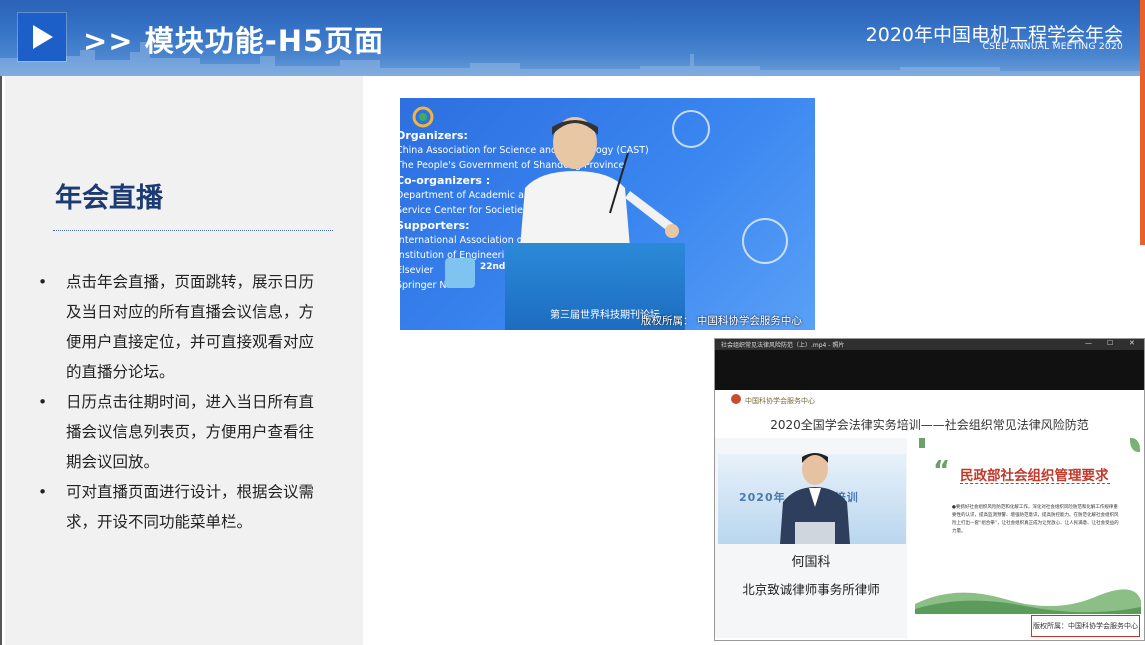 The height and width of the screenshot is (645, 1145). Describe the element at coordinates (765, 241) in the screenshot. I see `deco-circle-icon` at that location.